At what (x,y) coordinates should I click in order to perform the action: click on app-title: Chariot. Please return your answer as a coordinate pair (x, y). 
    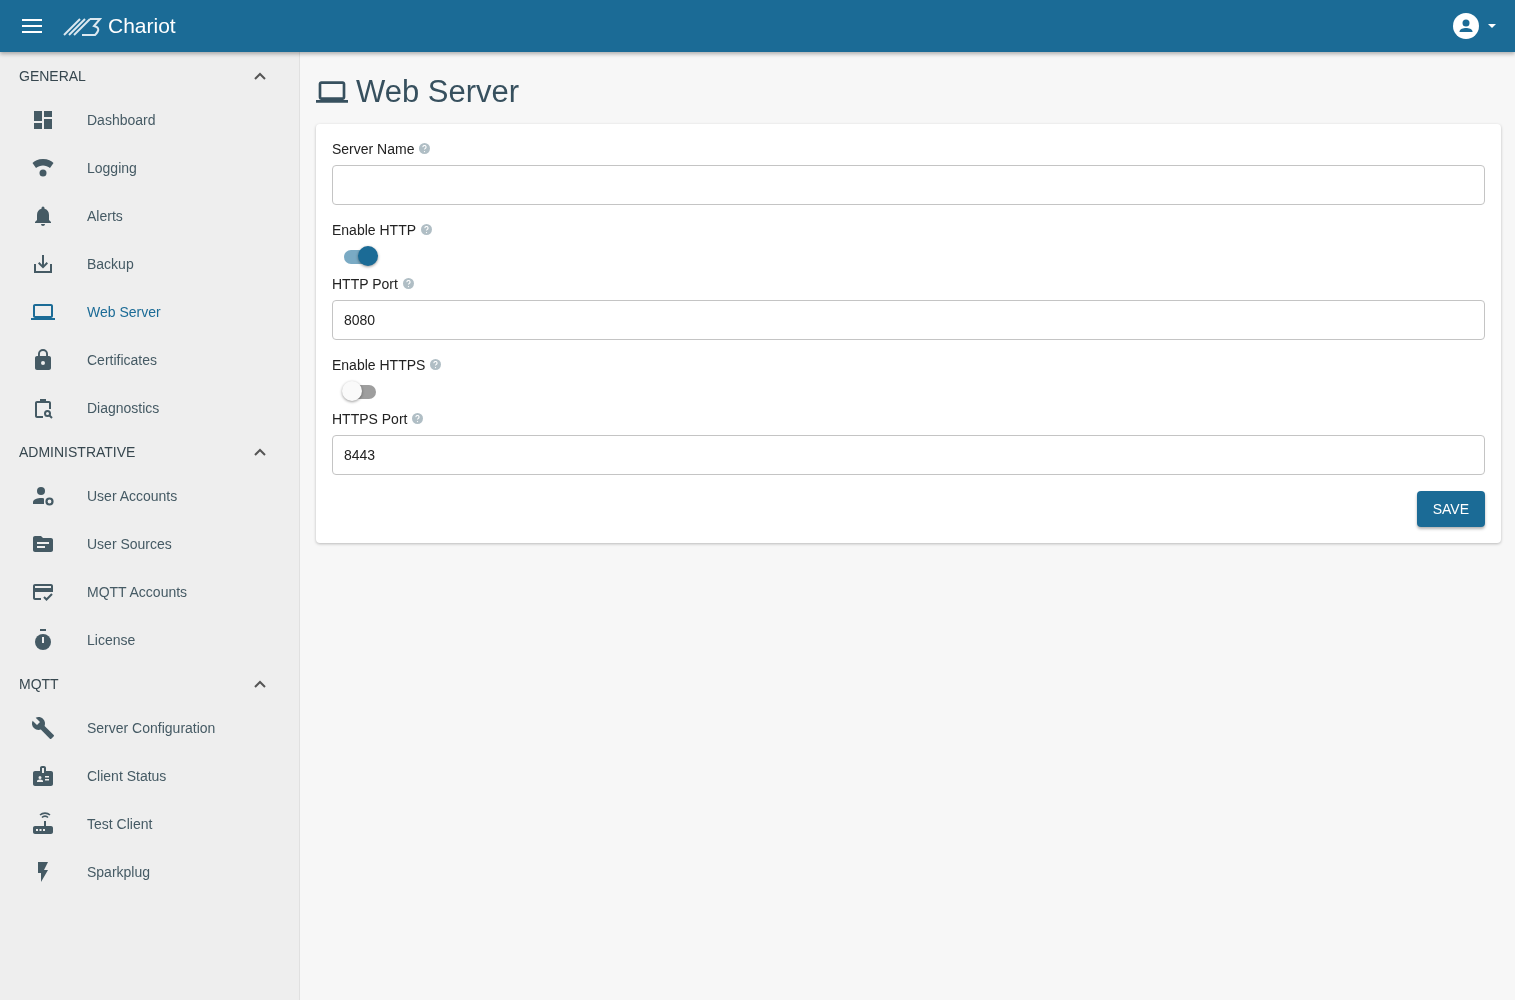
    Looking at the image, I should click on (142, 26).